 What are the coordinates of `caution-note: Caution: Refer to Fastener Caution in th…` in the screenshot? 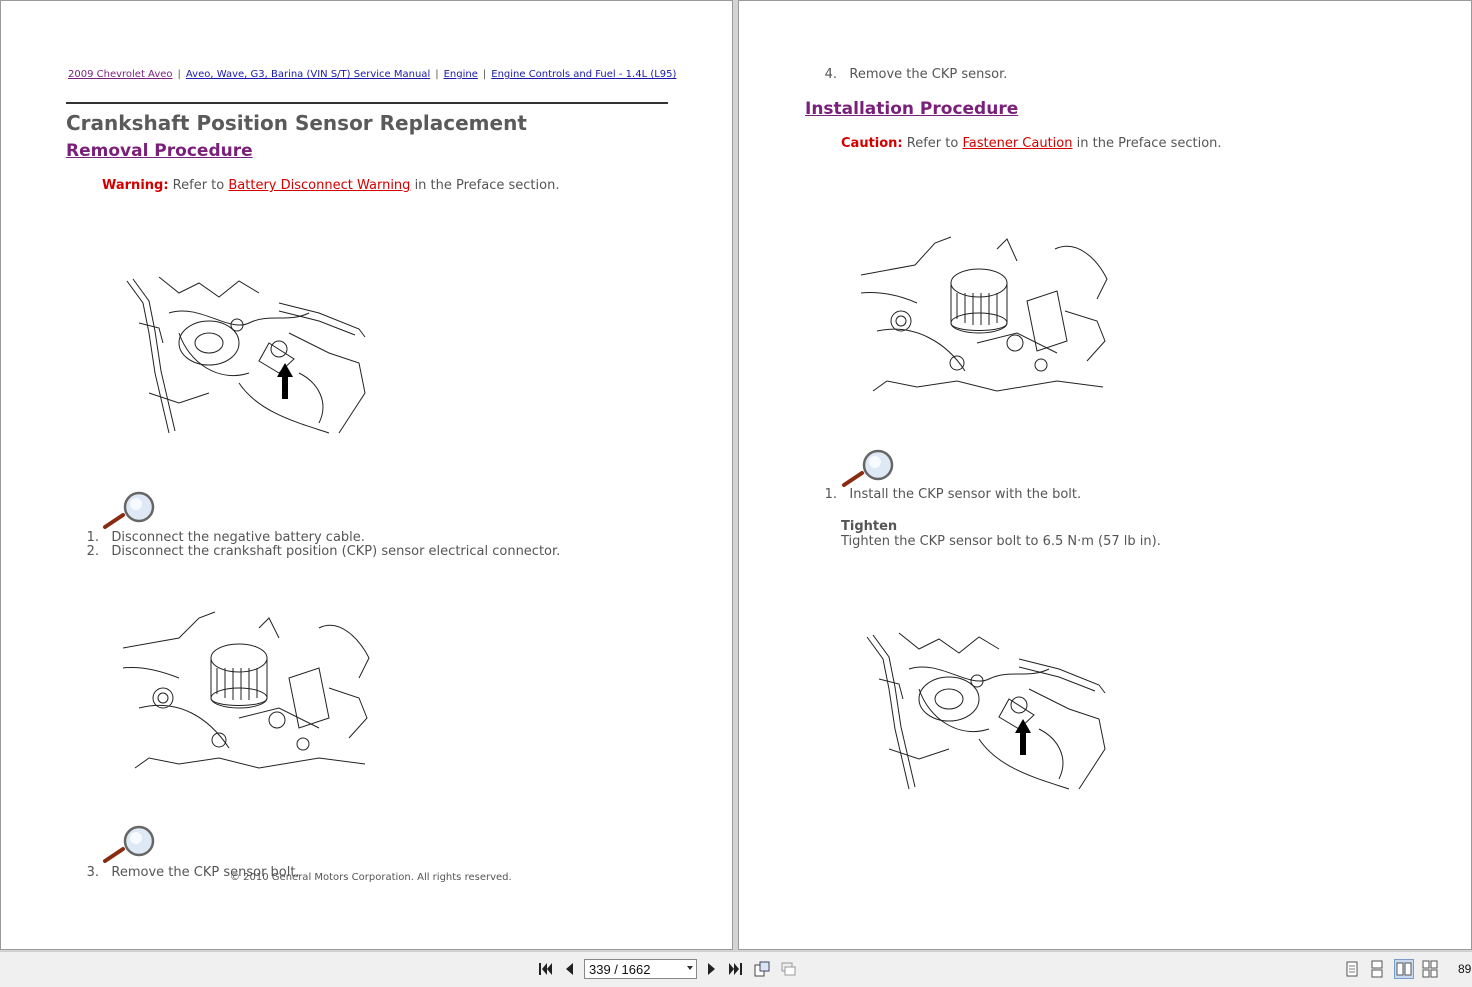 It's located at (1031, 143).